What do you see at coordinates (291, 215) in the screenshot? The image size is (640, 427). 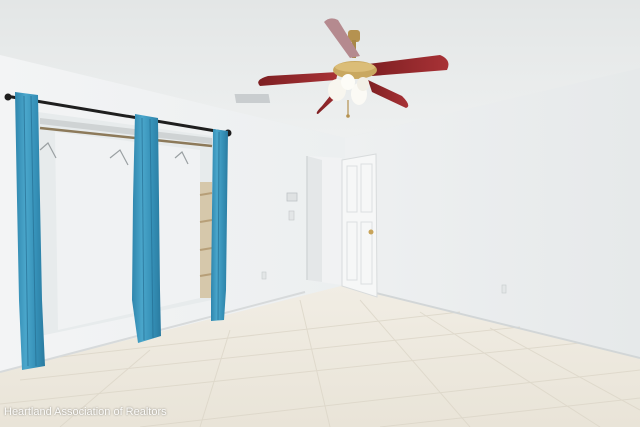 I see `light-switch` at bounding box center [291, 215].